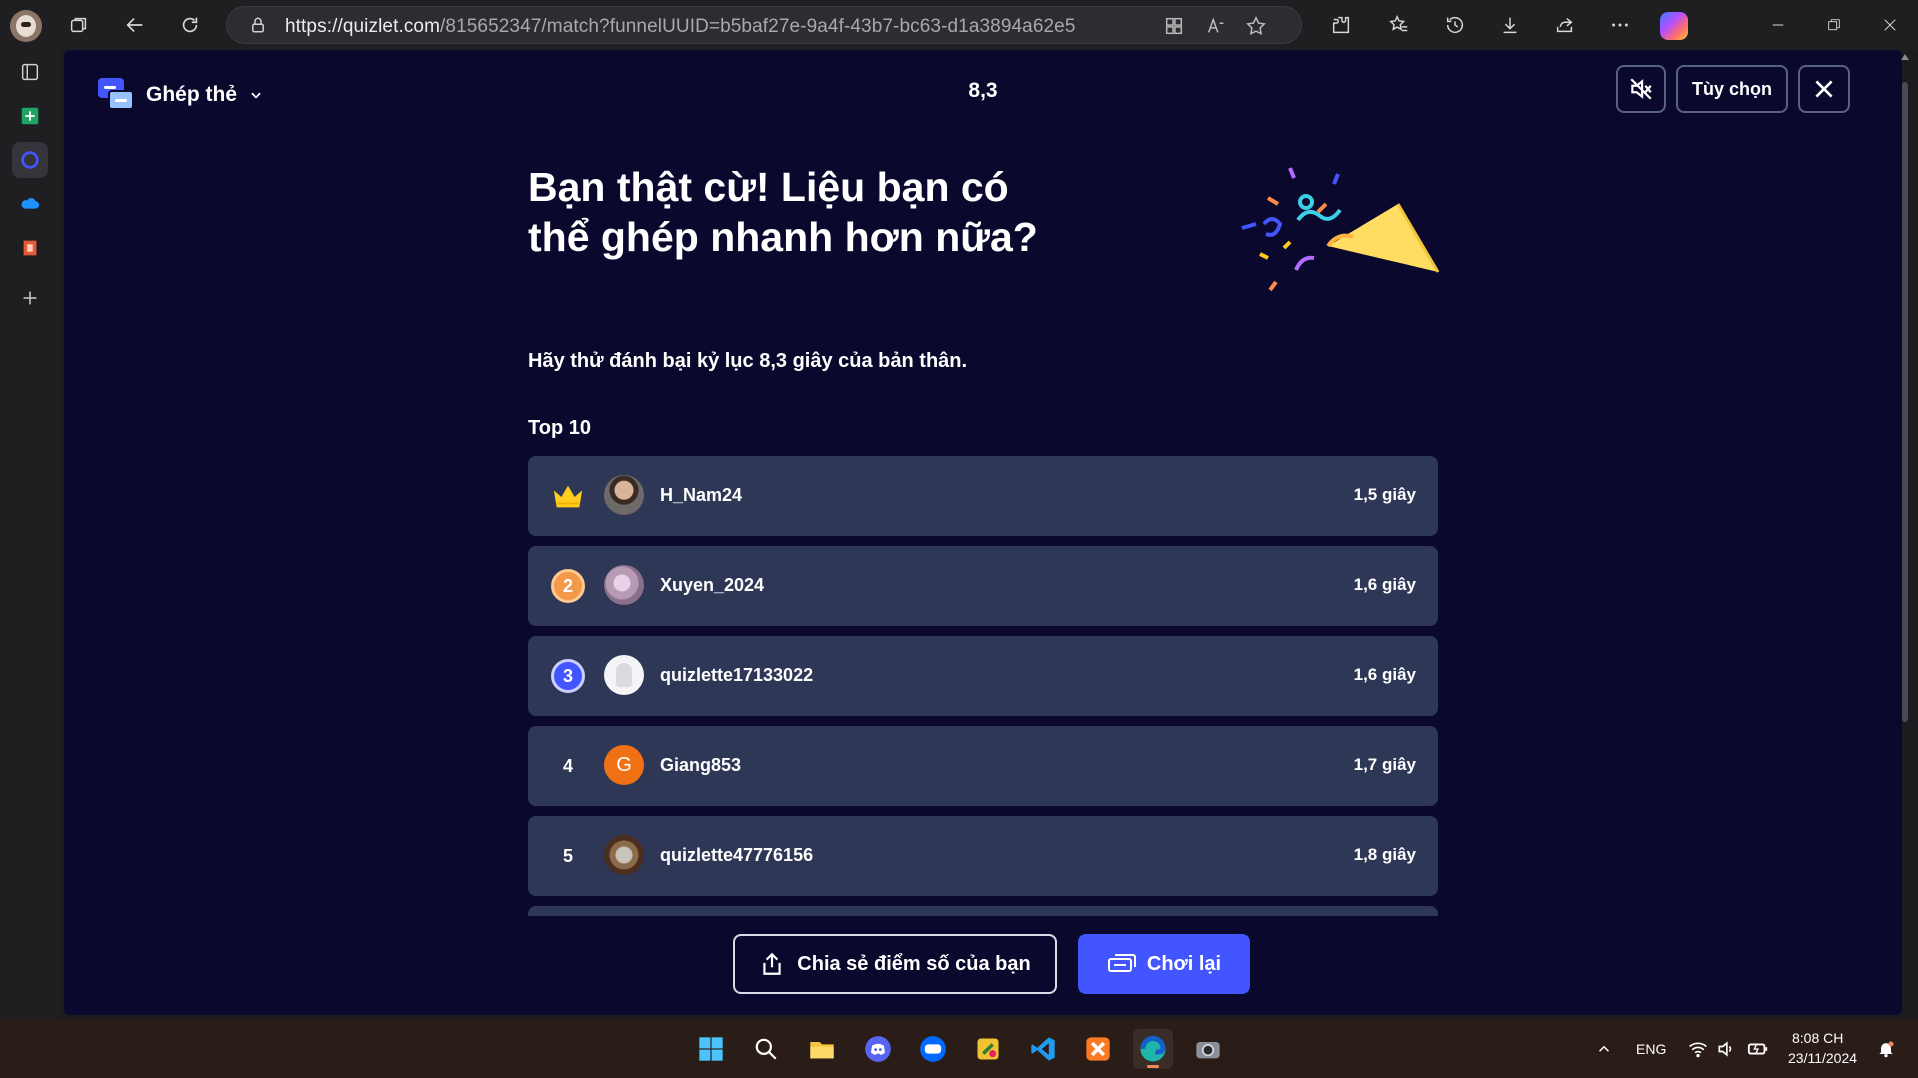 Image resolution: width=1918 pixels, height=1078 pixels. What do you see at coordinates (988, 1049) in the screenshot?
I see `paint-app-icon` at bounding box center [988, 1049].